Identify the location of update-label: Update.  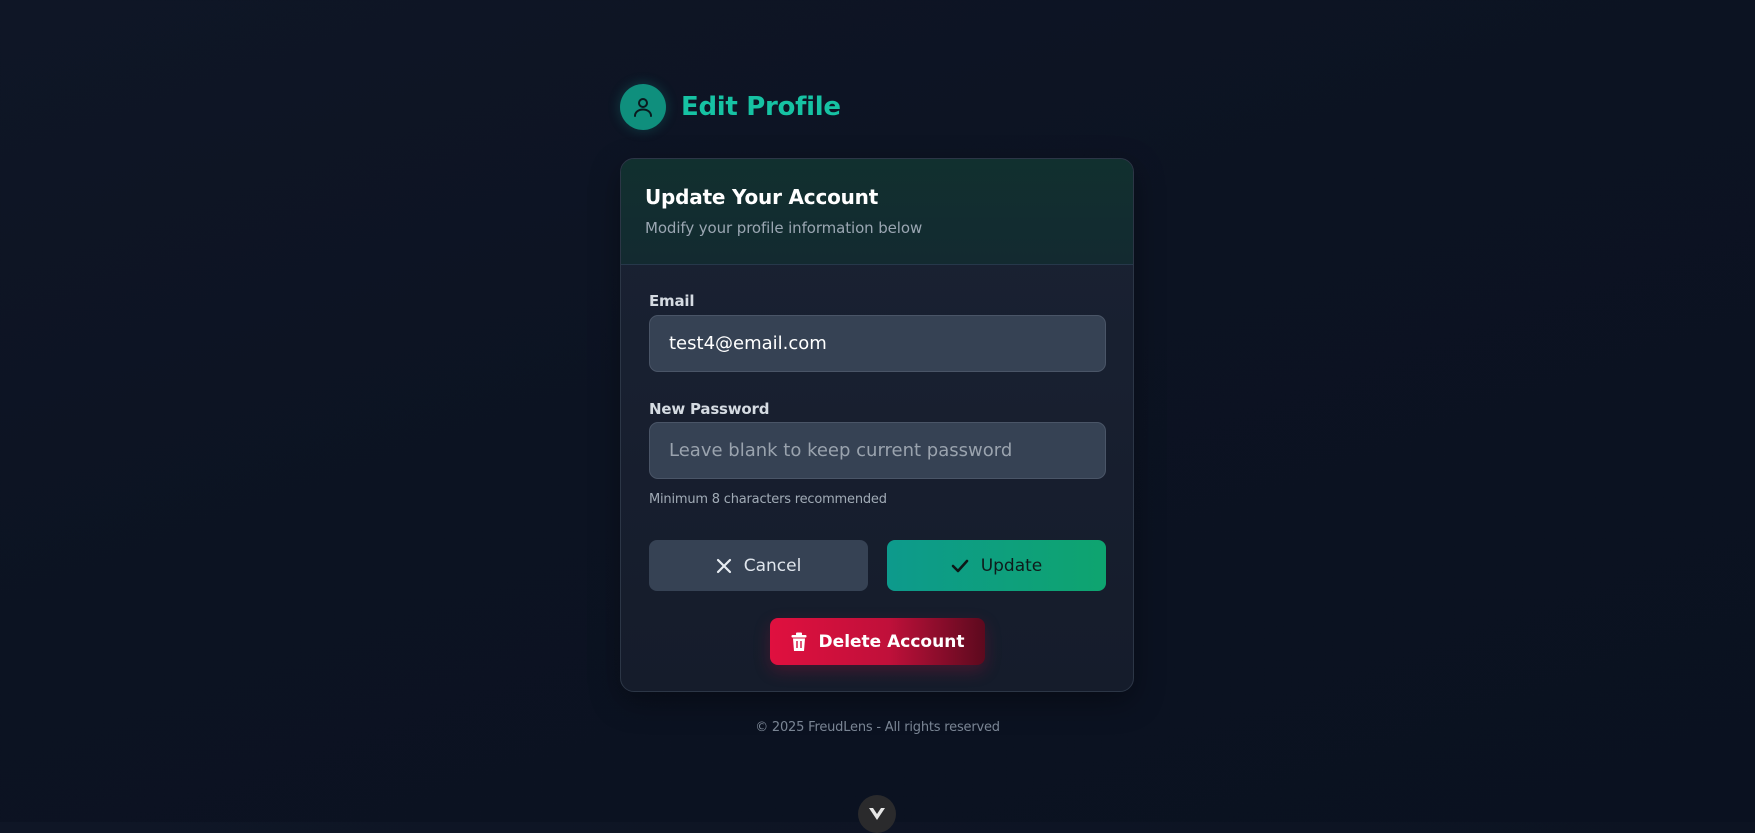
(1011, 565).